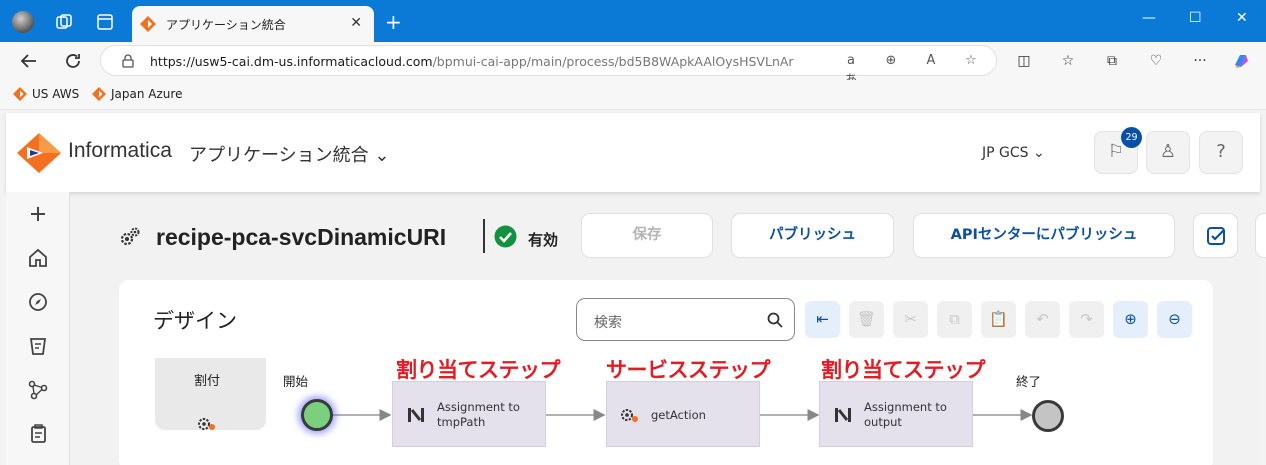 The image size is (1266, 465). I want to click on step-annotation: サービスステップ, so click(688, 370).